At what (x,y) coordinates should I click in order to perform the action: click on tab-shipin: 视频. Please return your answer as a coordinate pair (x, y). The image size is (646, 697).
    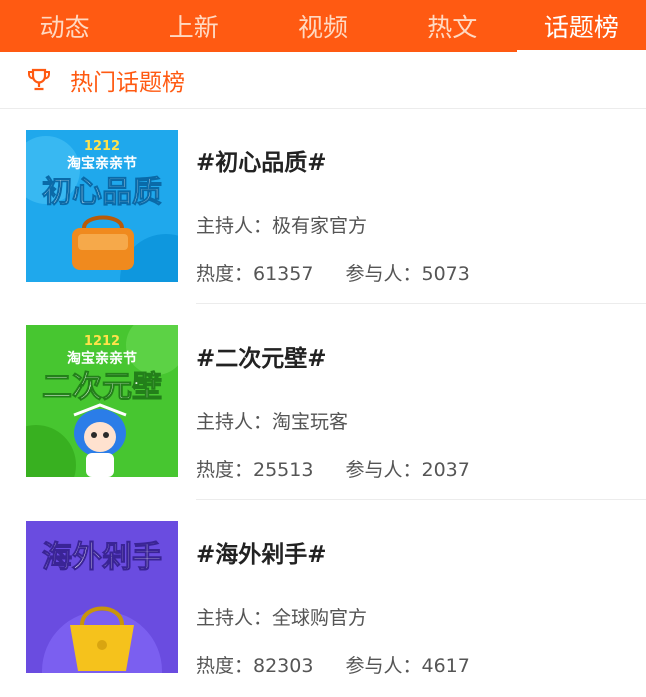
    Looking at the image, I should click on (322, 26).